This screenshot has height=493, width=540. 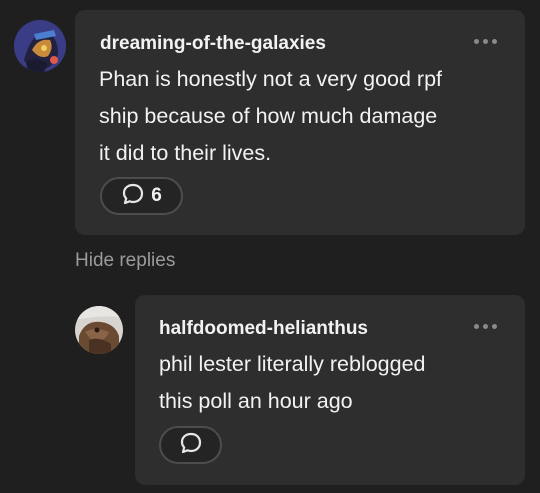 What do you see at coordinates (125, 261) in the screenshot?
I see `hide-replies-link: Hide replies` at bounding box center [125, 261].